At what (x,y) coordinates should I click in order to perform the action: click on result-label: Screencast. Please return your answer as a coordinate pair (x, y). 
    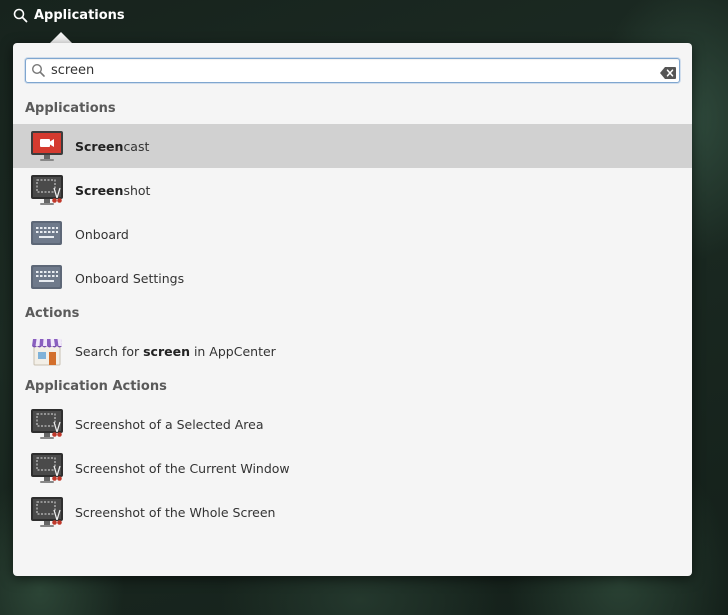
    Looking at the image, I should click on (112, 146).